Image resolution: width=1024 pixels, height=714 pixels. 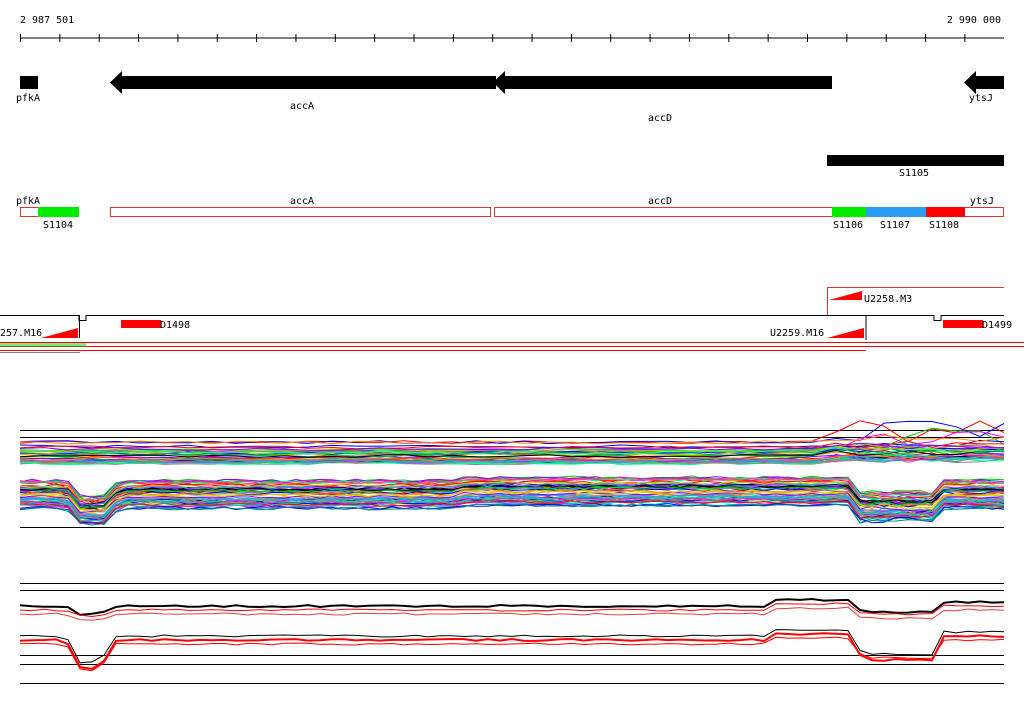 What do you see at coordinates (896, 212) in the screenshot?
I see `segment-block-S1107` at bounding box center [896, 212].